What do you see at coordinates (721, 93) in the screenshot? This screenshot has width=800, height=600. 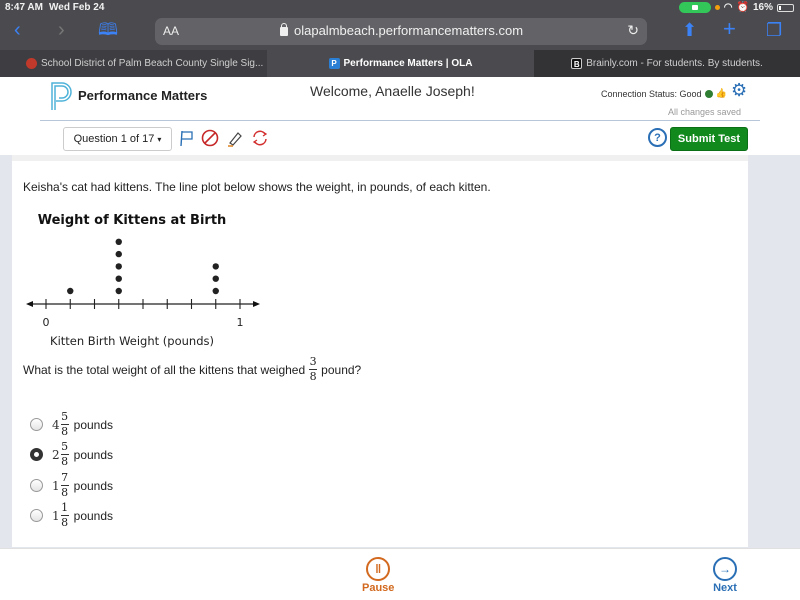 I see `thumbs-up-icon: 👍` at bounding box center [721, 93].